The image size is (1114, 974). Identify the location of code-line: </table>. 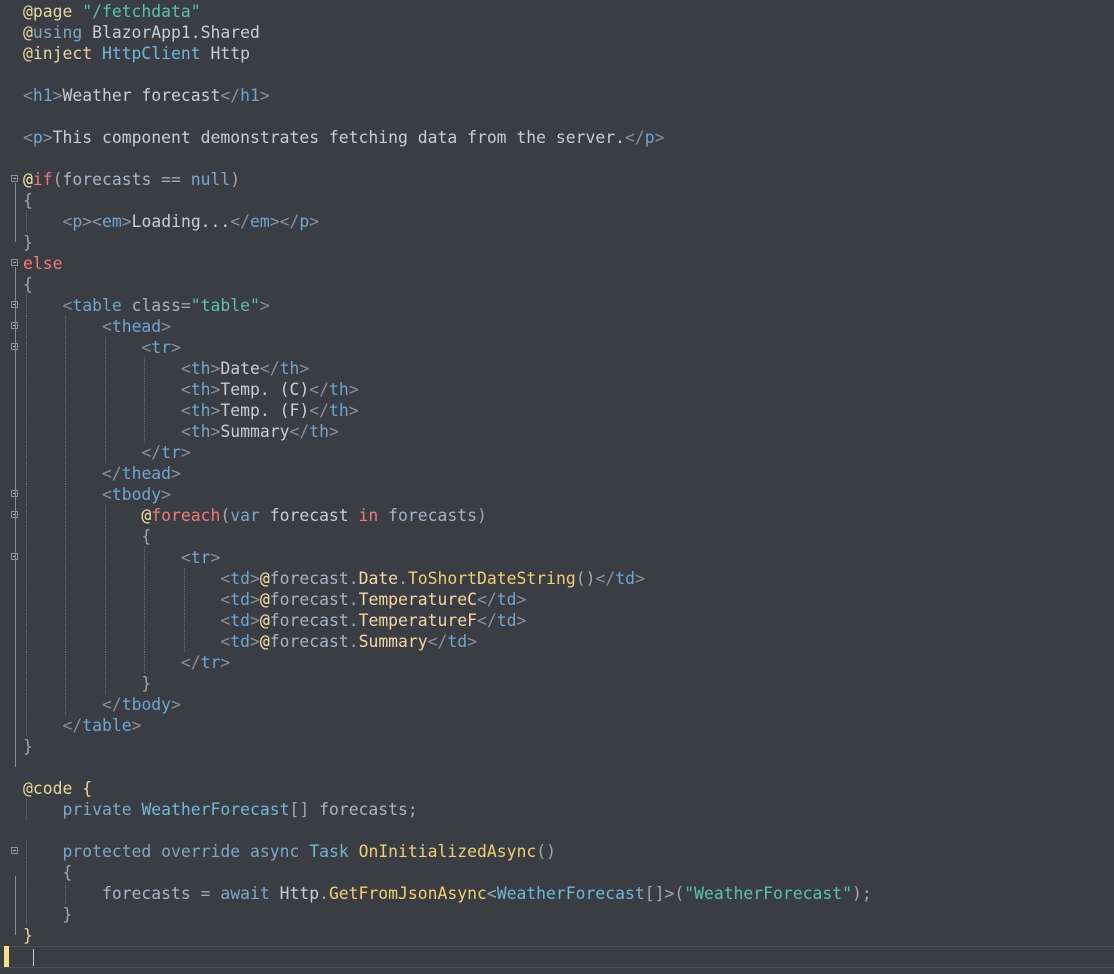
(557, 725).